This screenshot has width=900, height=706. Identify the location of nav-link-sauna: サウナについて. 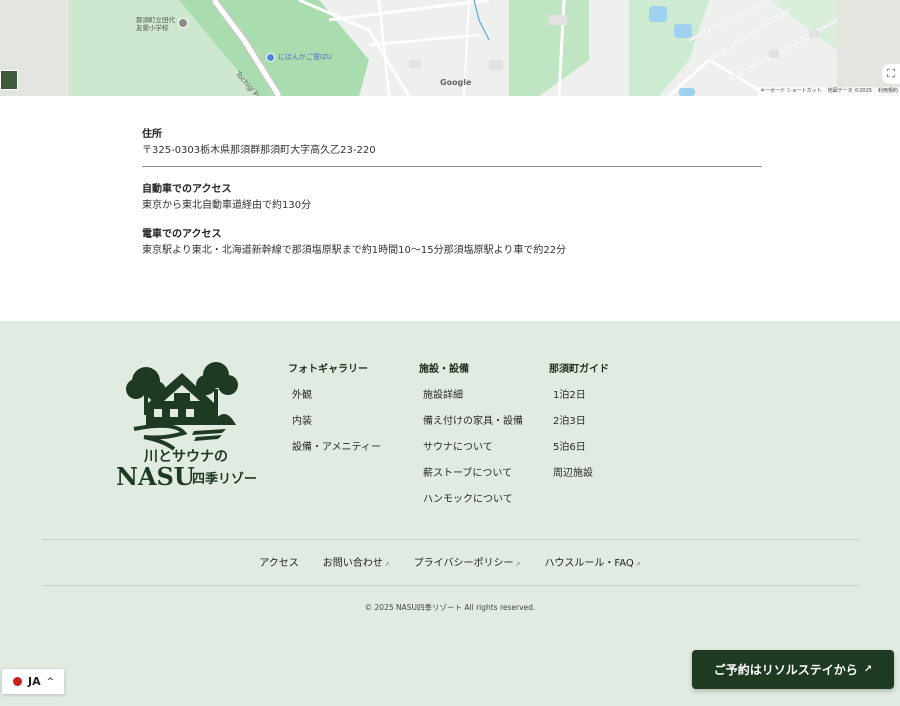
(471, 448).